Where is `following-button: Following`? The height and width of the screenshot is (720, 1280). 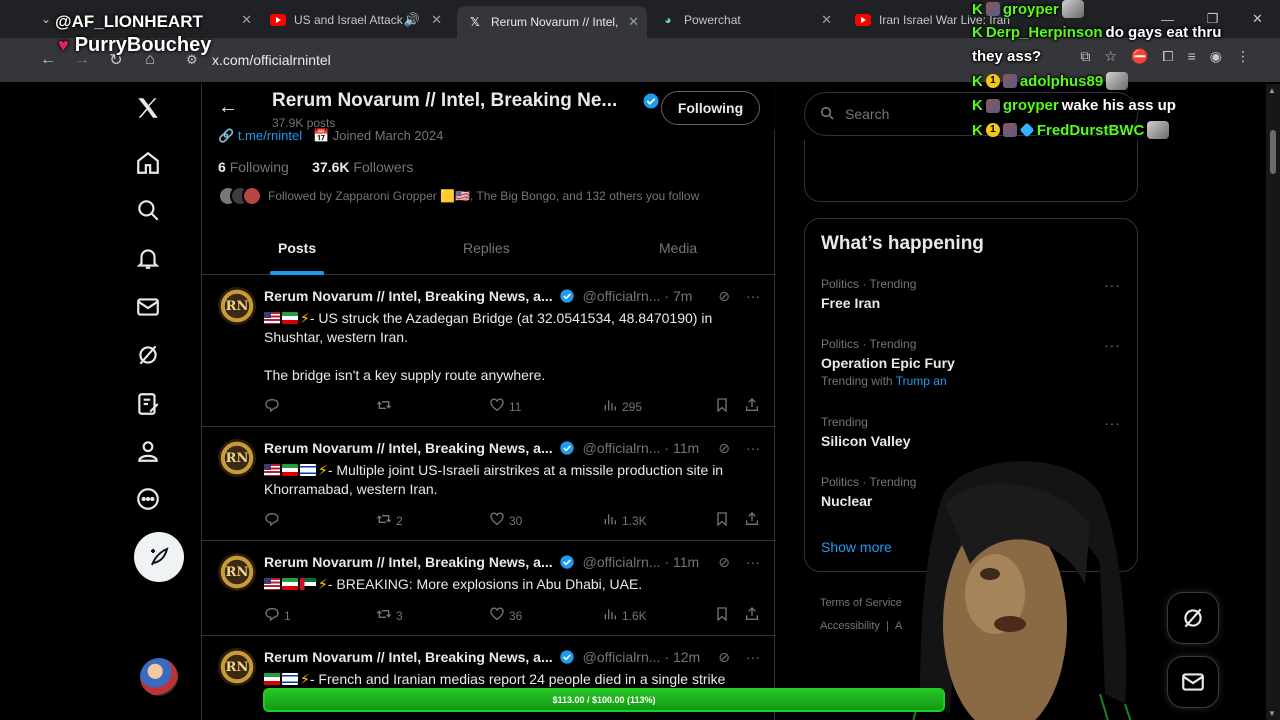 following-button: Following is located at coordinates (710, 108).